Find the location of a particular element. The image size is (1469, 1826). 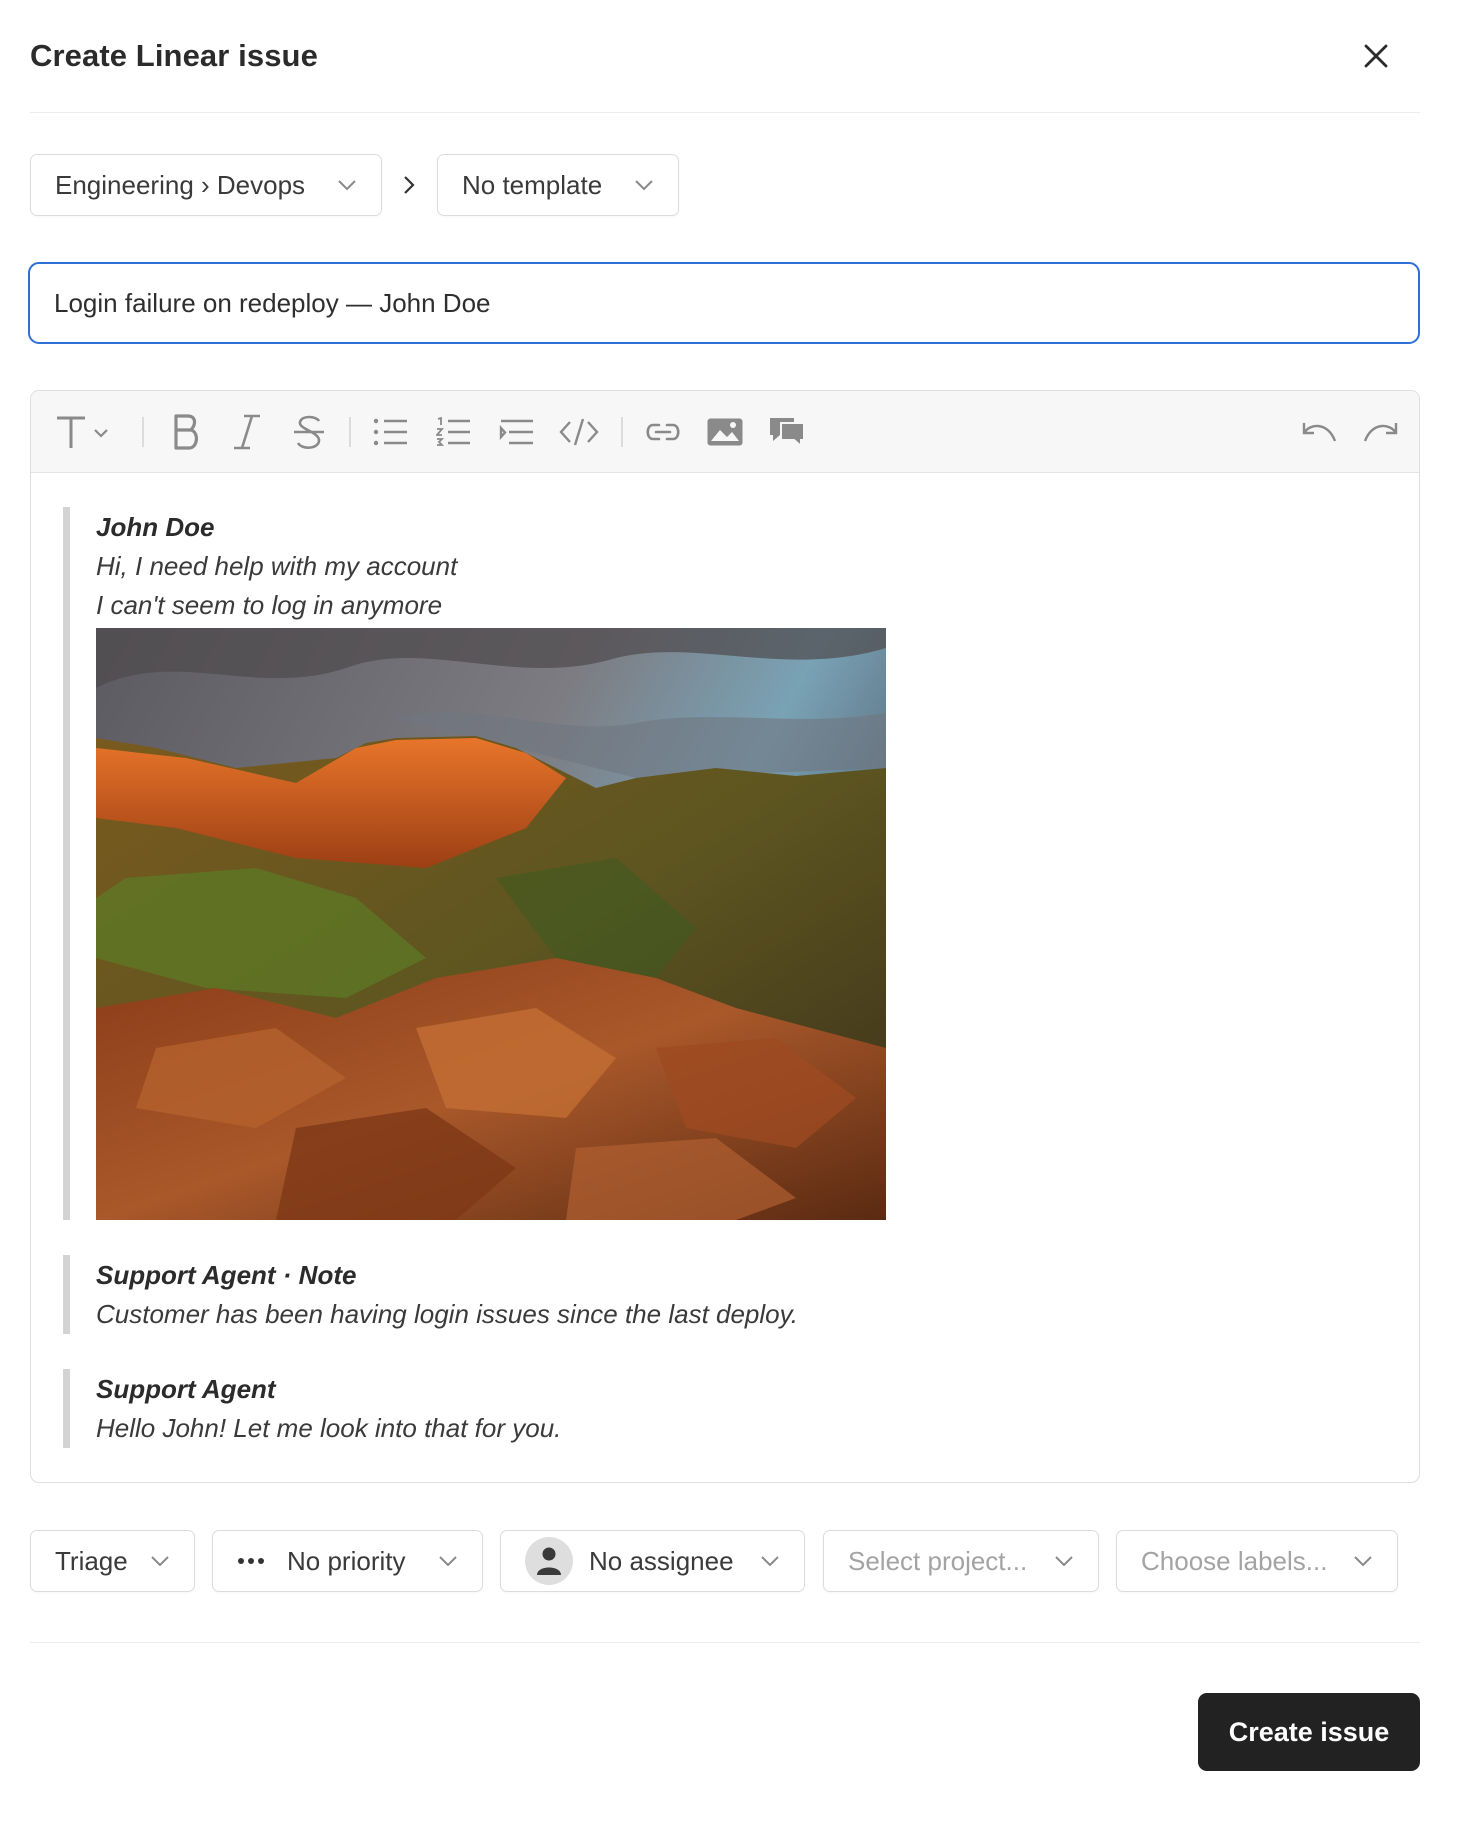

indent-list-icon is located at coordinates (517, 432).